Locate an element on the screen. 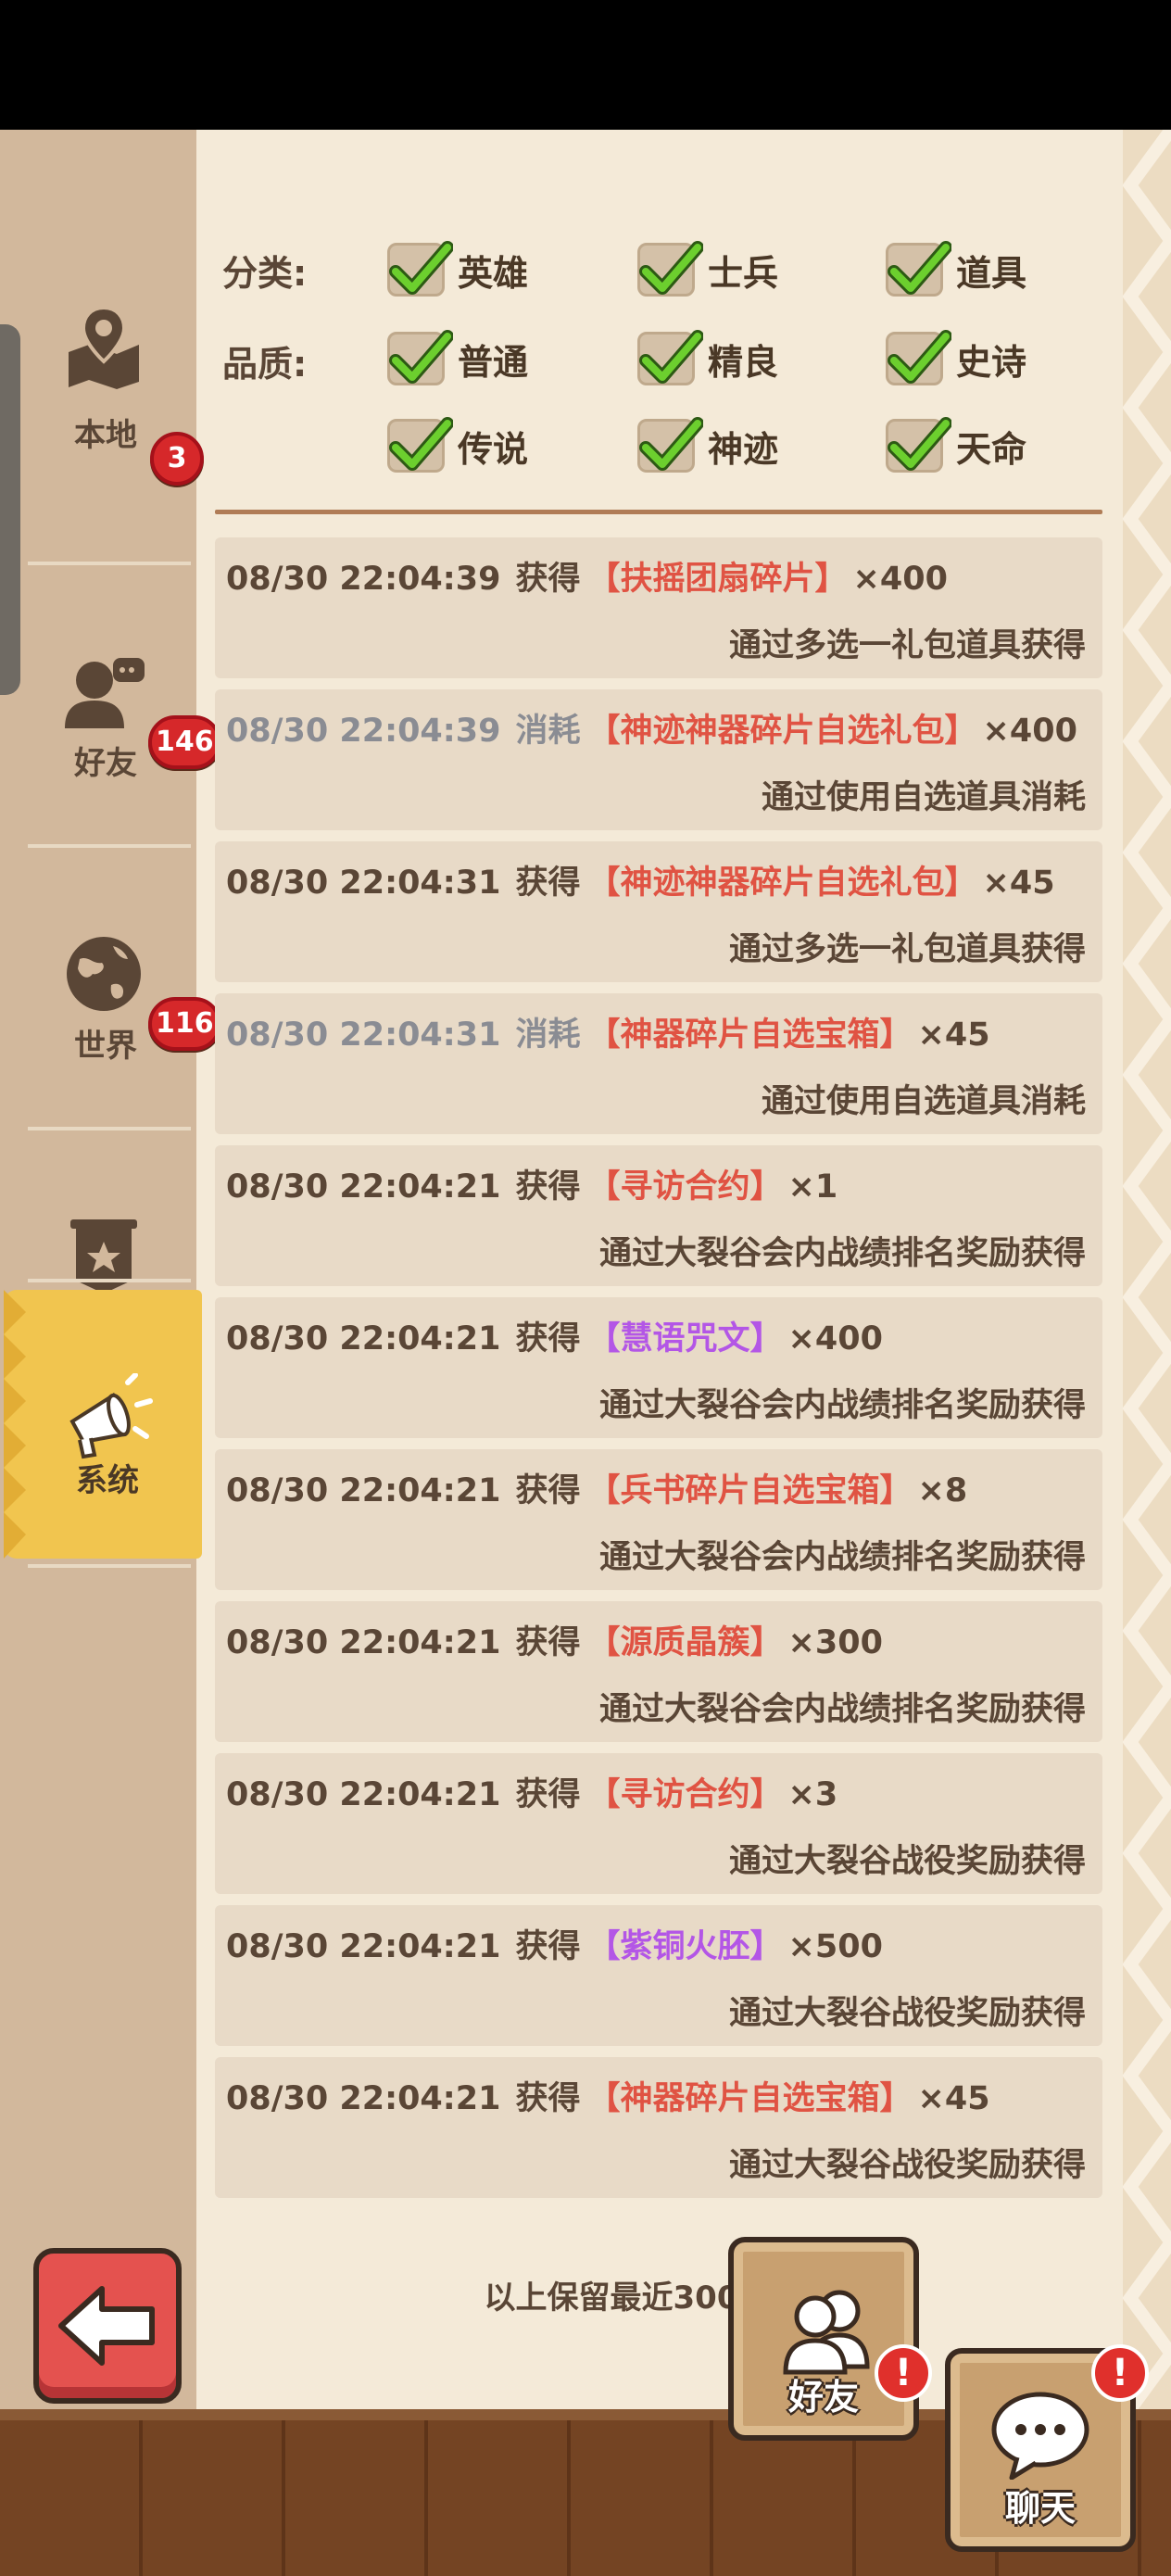  sidebar-item-world: 世界 is located at coordinates (98, 987).